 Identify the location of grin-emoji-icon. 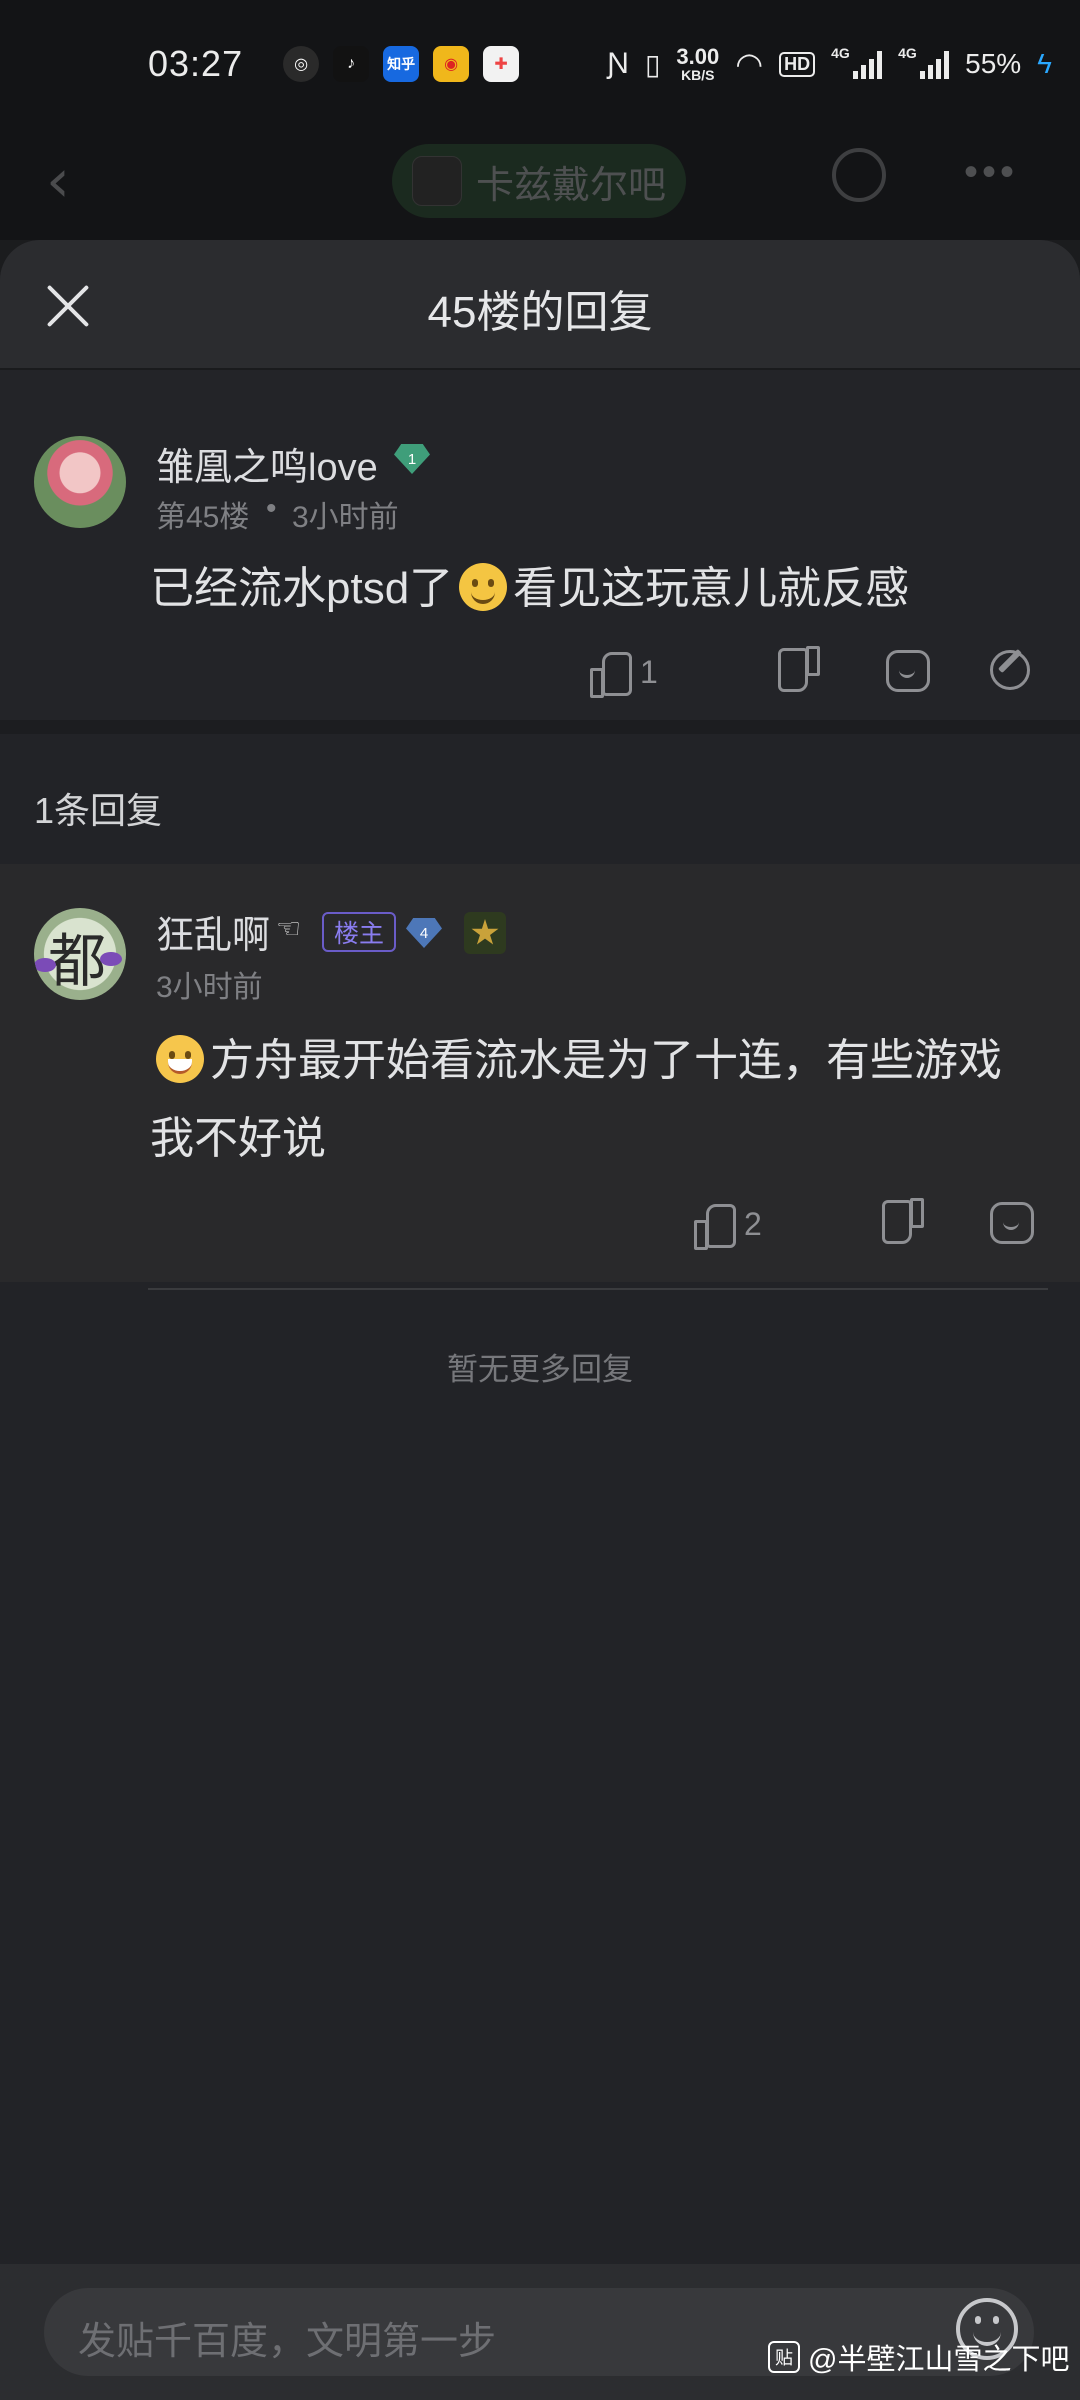
(180, 1059).